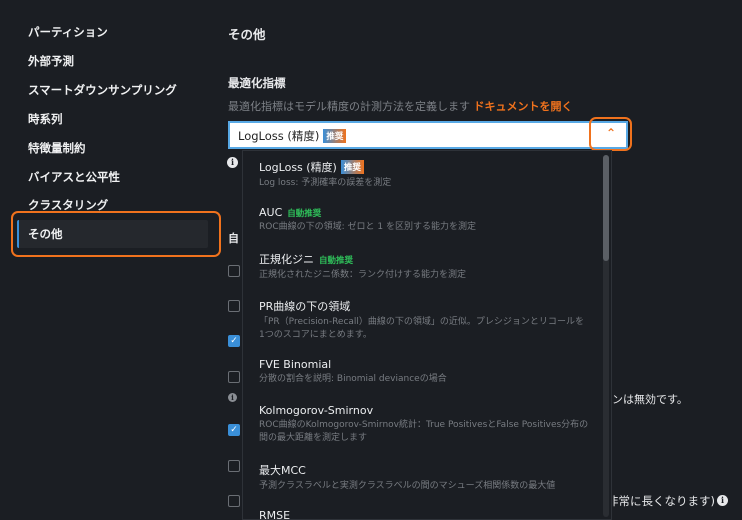  What do you see at coordinates (116, 234) in the screenshot?
I see `highlight-outline` at bounding box center [116, 234].